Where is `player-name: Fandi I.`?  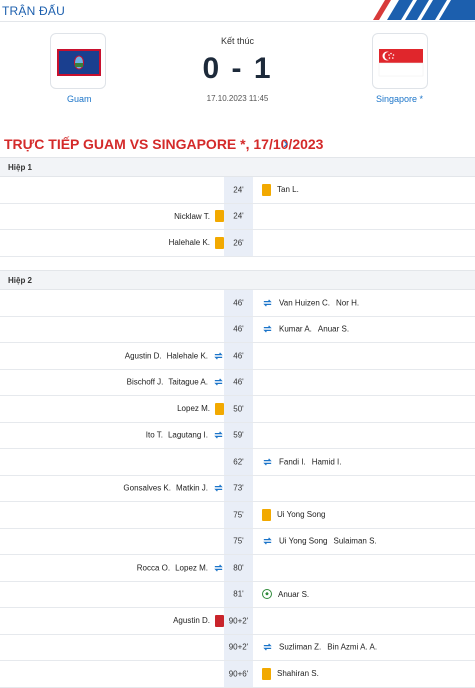
player-name: Fandi I. is located at coordinates (292, 461).